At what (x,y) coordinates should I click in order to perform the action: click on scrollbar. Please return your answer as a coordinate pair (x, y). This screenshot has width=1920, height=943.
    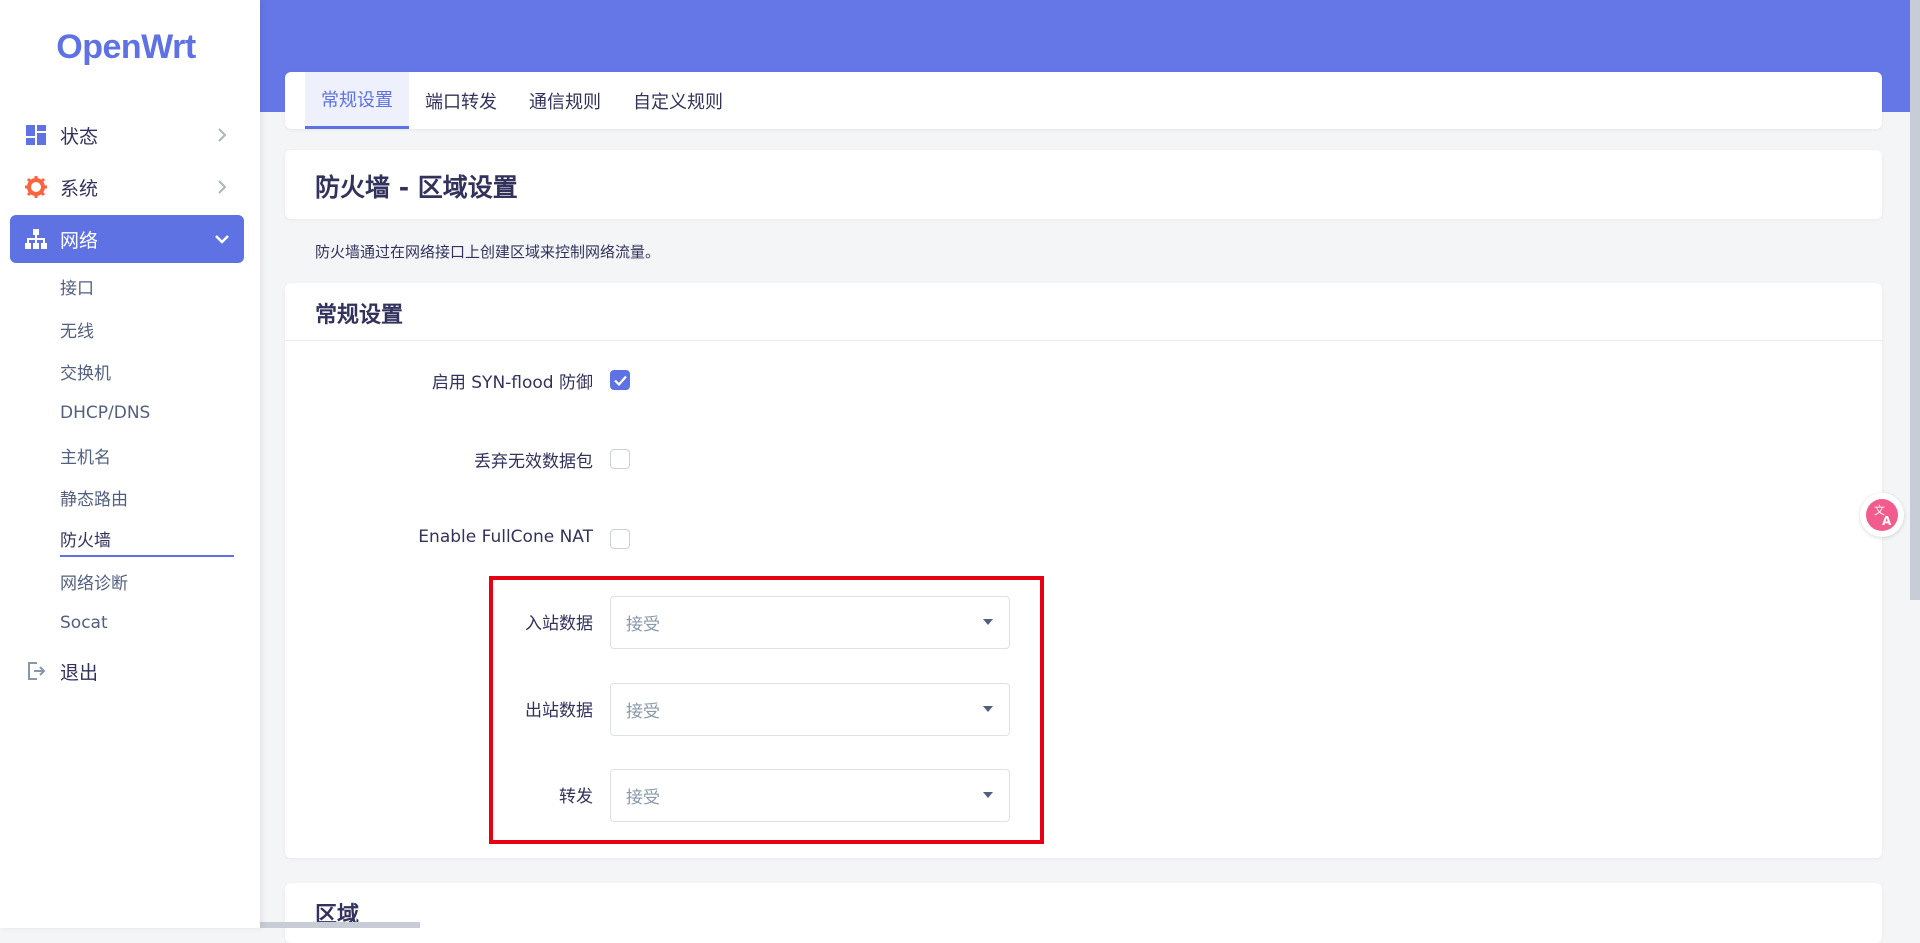
    Looking at the image, I should click on (1915, 300).